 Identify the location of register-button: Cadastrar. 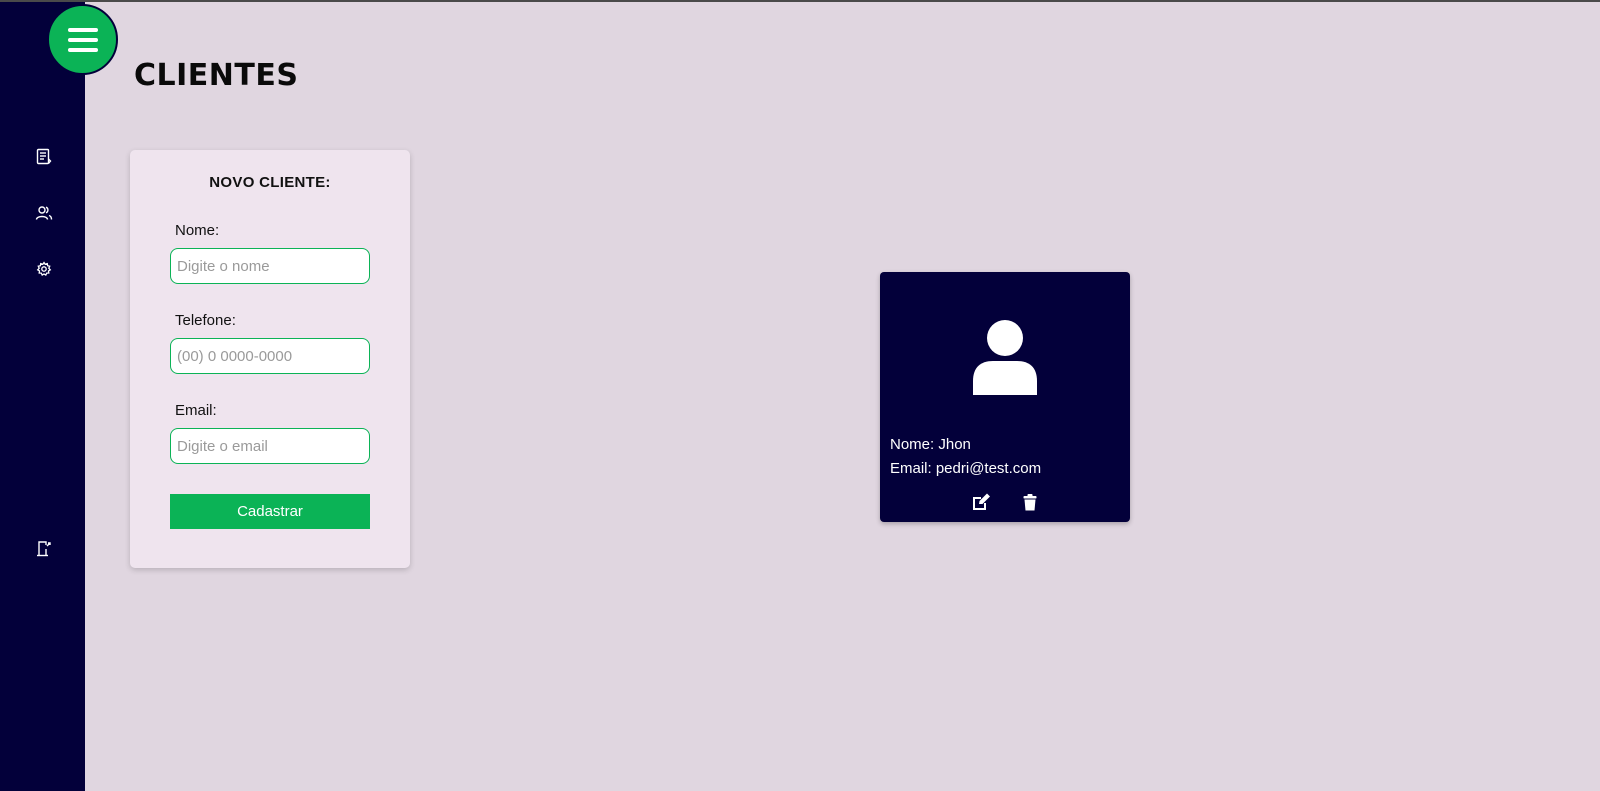
(270, 511).